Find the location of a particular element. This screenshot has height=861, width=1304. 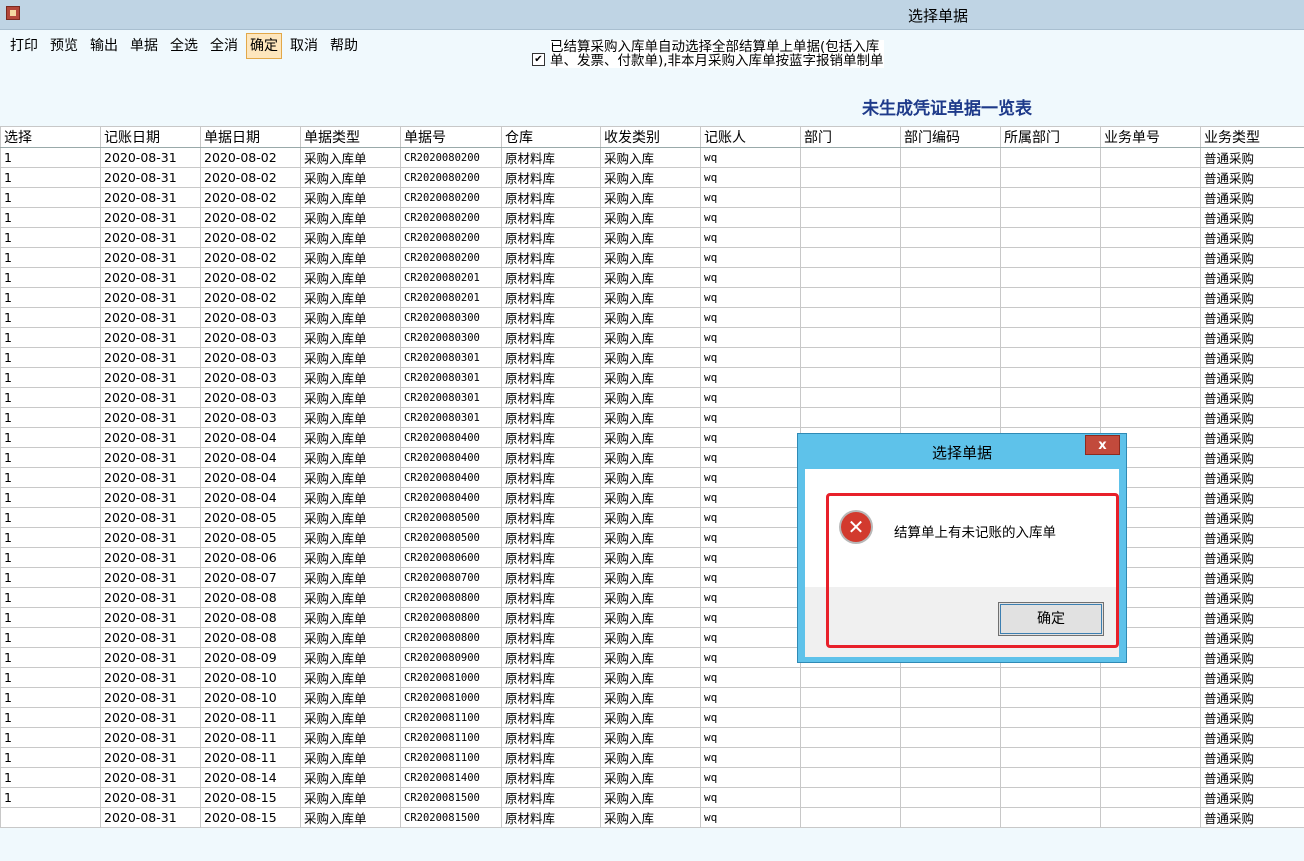

col-header-posting-date: 记账日期 is located at coordinates (150, 137).